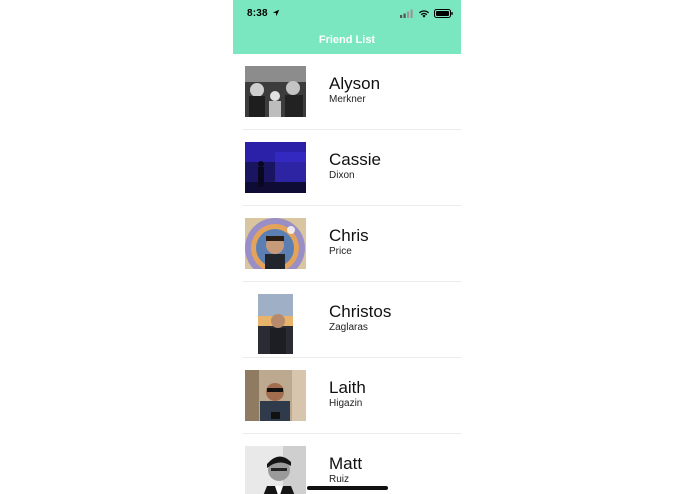 The width and height of the screenshot is (695, 494). I want to click on friend-first-name: Alyson, so click(355, 83).